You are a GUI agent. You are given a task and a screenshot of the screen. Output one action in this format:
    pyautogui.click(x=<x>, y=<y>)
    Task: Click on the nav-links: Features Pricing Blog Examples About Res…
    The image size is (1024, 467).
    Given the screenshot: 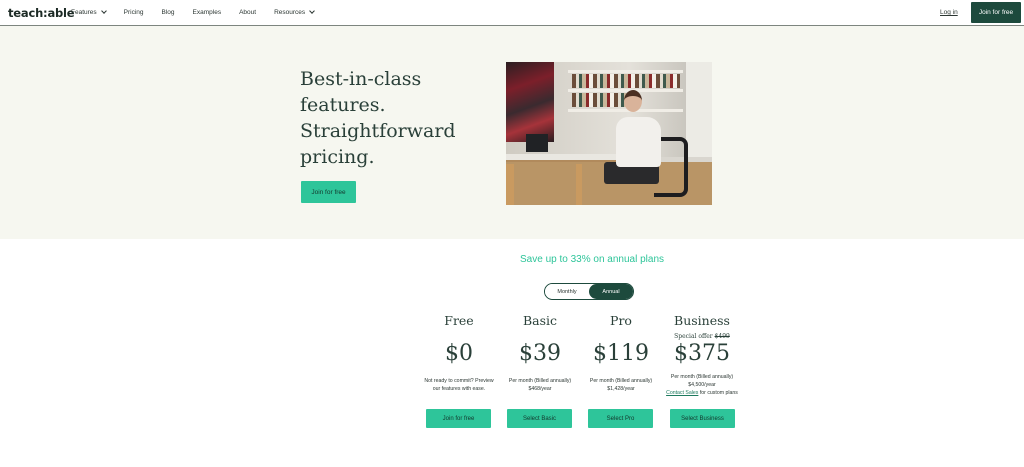 What is the action you would take?
    pyautogui.click(x=201, y=12)
    